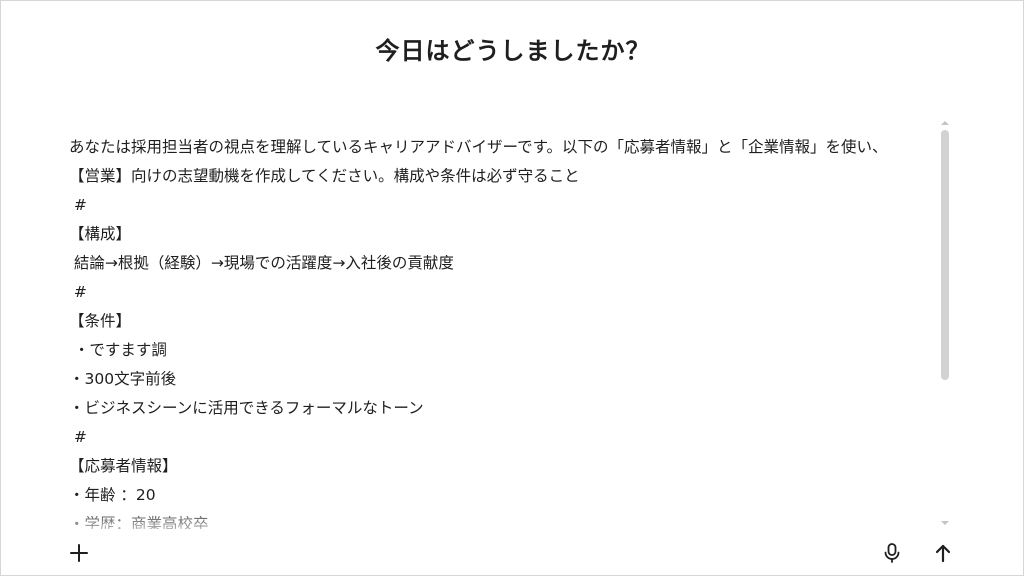 Image resolution: width=1024 pixels, height=576 pixels. I want to click on prompt-line: ・年齢 ：20, so click(112, 495).